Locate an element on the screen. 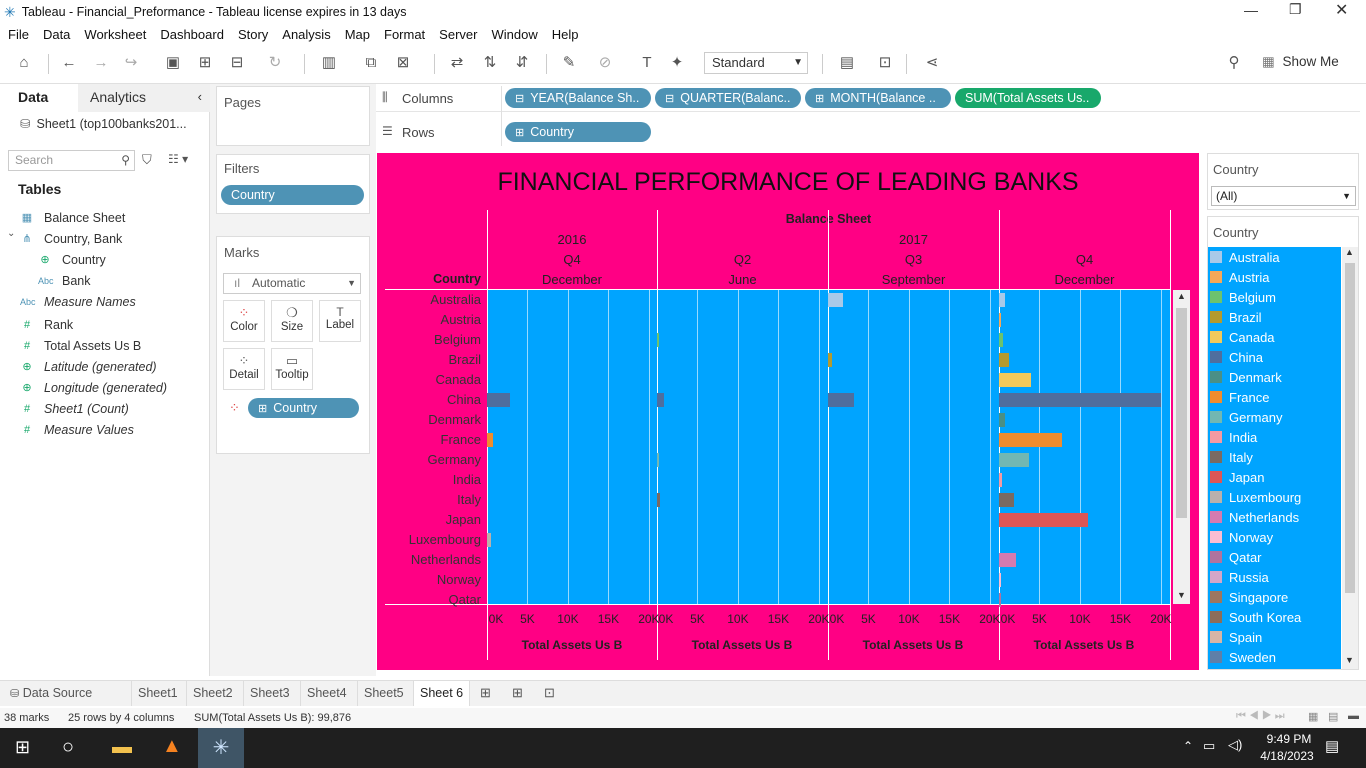 This screenshot has width=1366, height=768. legend-item: Japan is located at coordinates (1274, 477).